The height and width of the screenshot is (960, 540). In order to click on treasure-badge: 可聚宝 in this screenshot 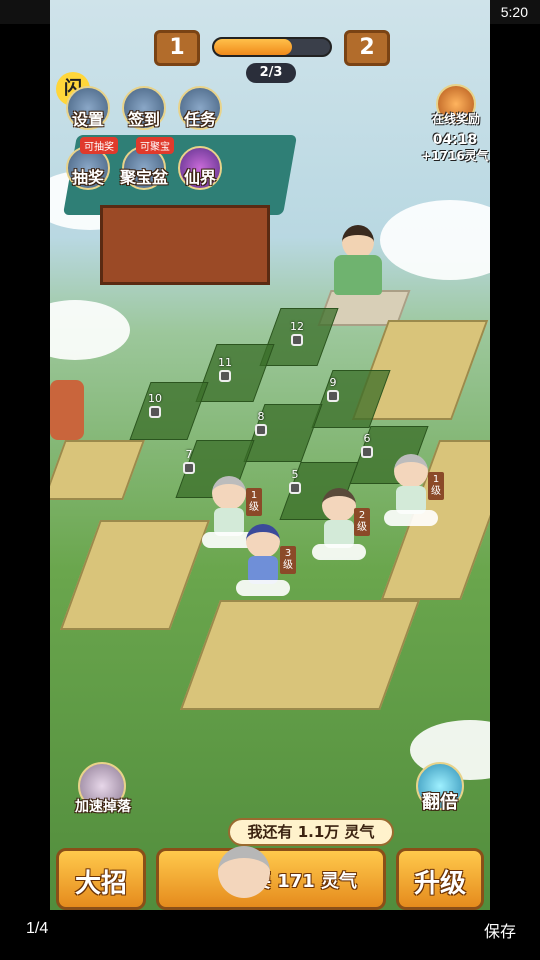, I will do `click(155, 145)`.